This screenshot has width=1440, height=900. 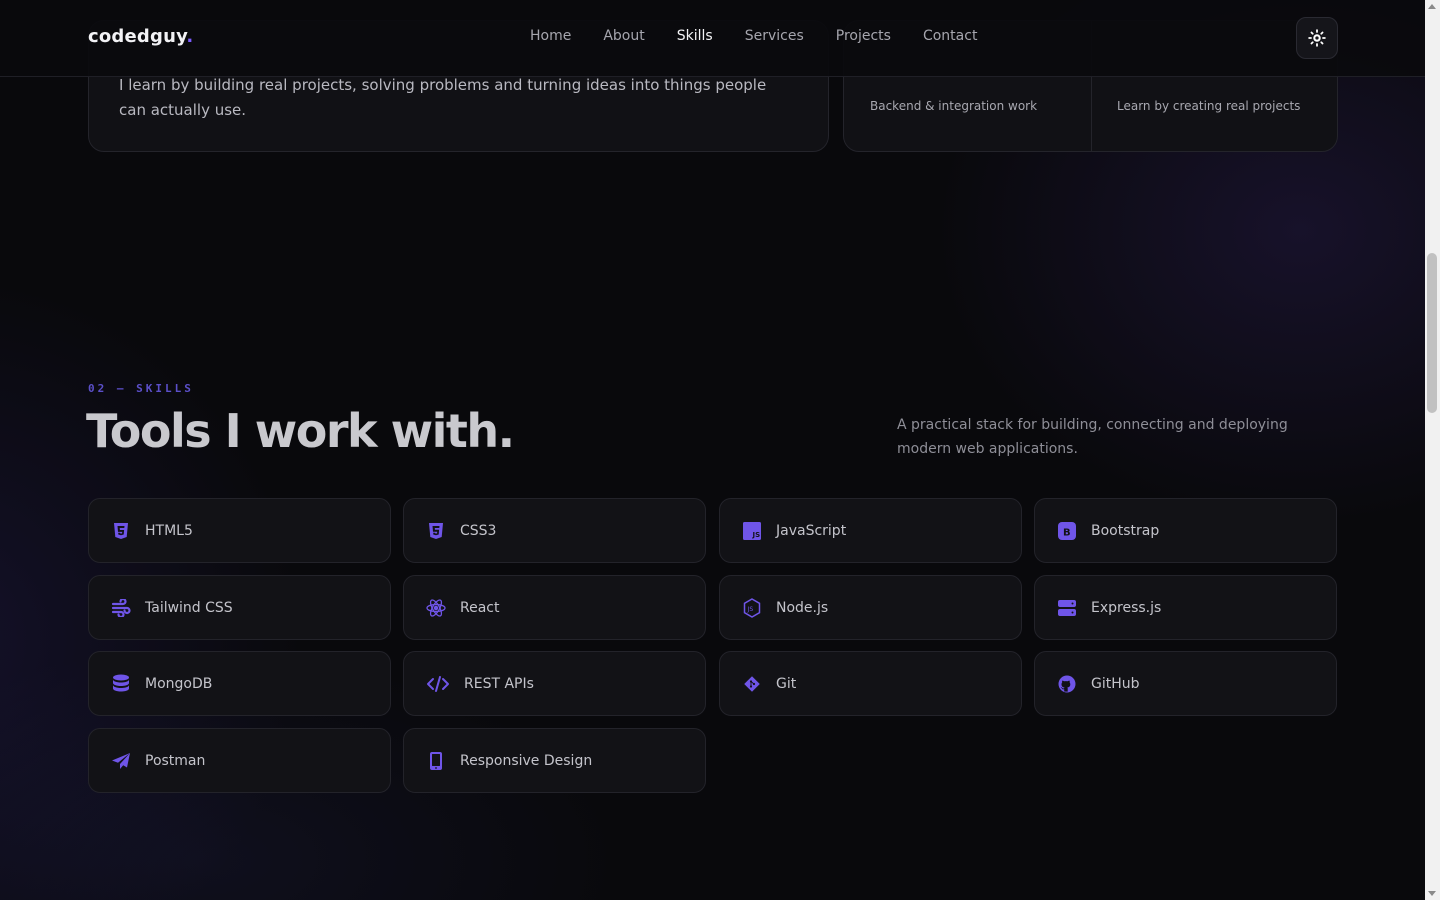 What do you see at coordinates (239, 683) in the screenshot?
I see `skill-card-mongodb: MongoDB` at bounding box center [239, 683].